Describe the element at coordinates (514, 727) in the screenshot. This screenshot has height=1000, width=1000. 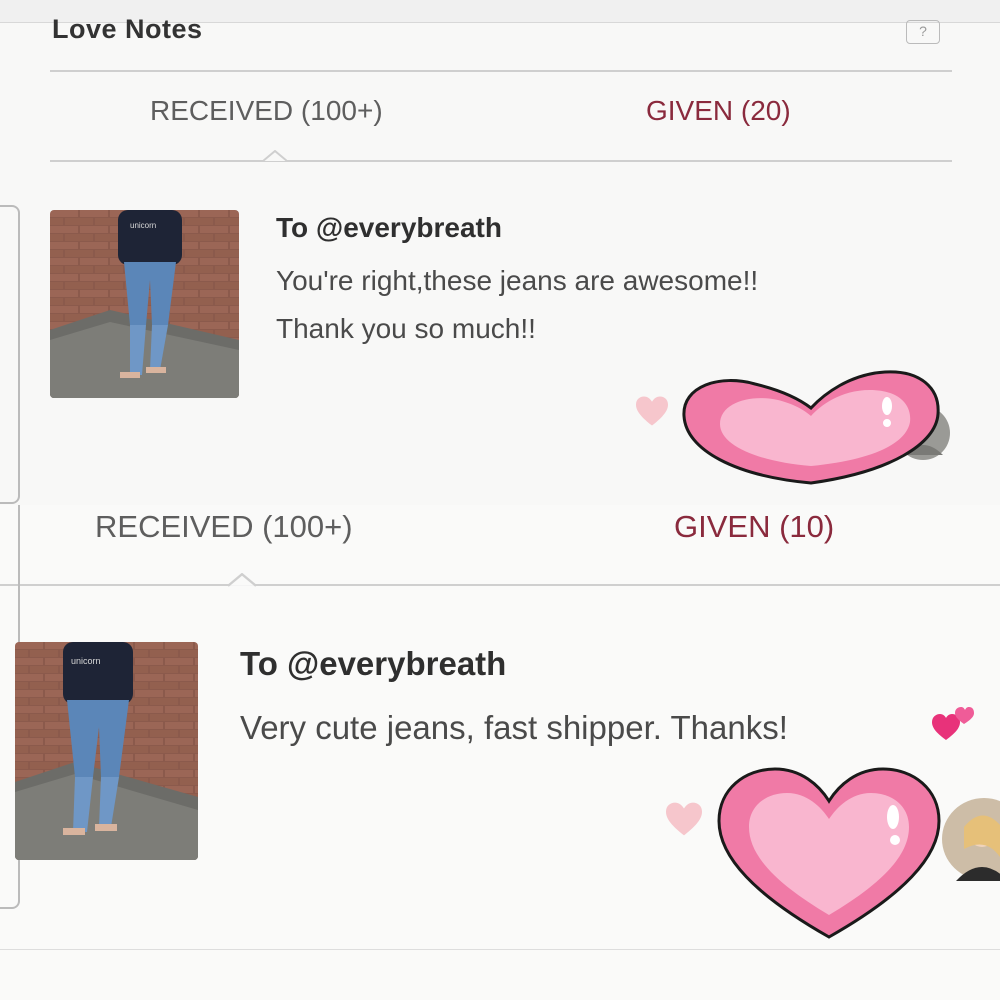
I see `note-message: Very cute jeans, fast shipper. Thanks!` at that location.